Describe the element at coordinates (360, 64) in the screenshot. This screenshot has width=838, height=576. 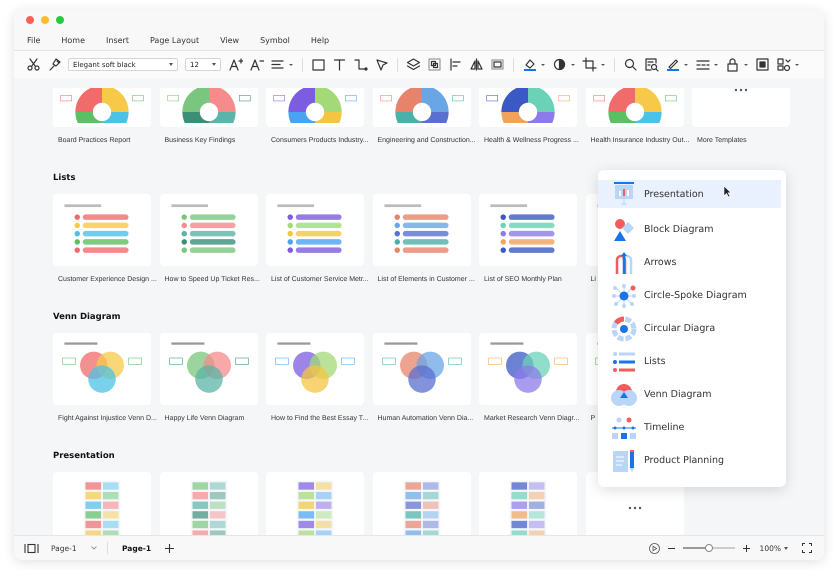
I see `connector-icon` at that location.